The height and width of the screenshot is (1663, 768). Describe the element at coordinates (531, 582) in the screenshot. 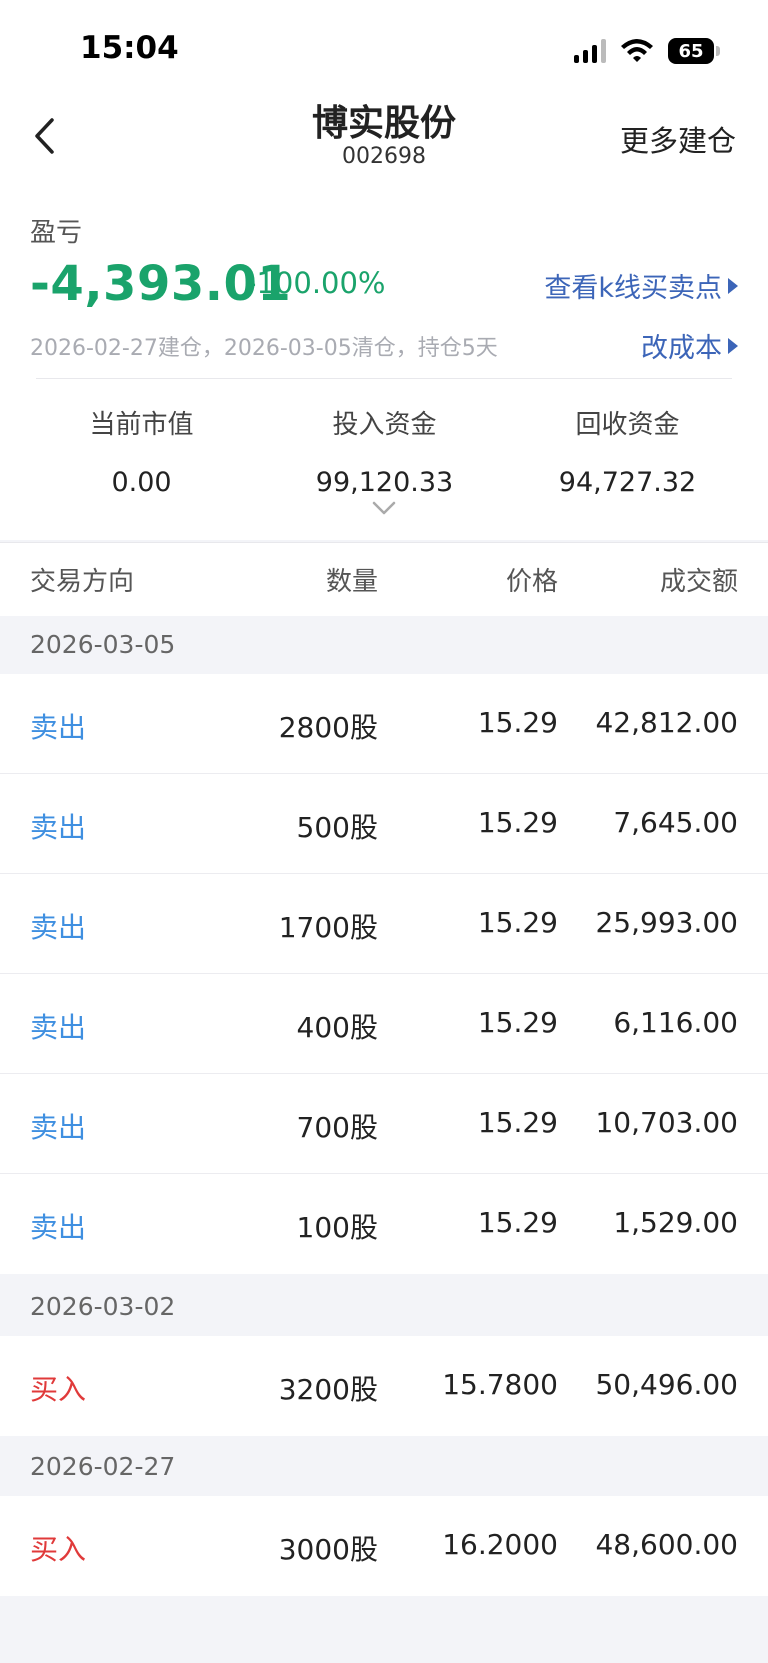

I see `header-price: 价格` at that location.